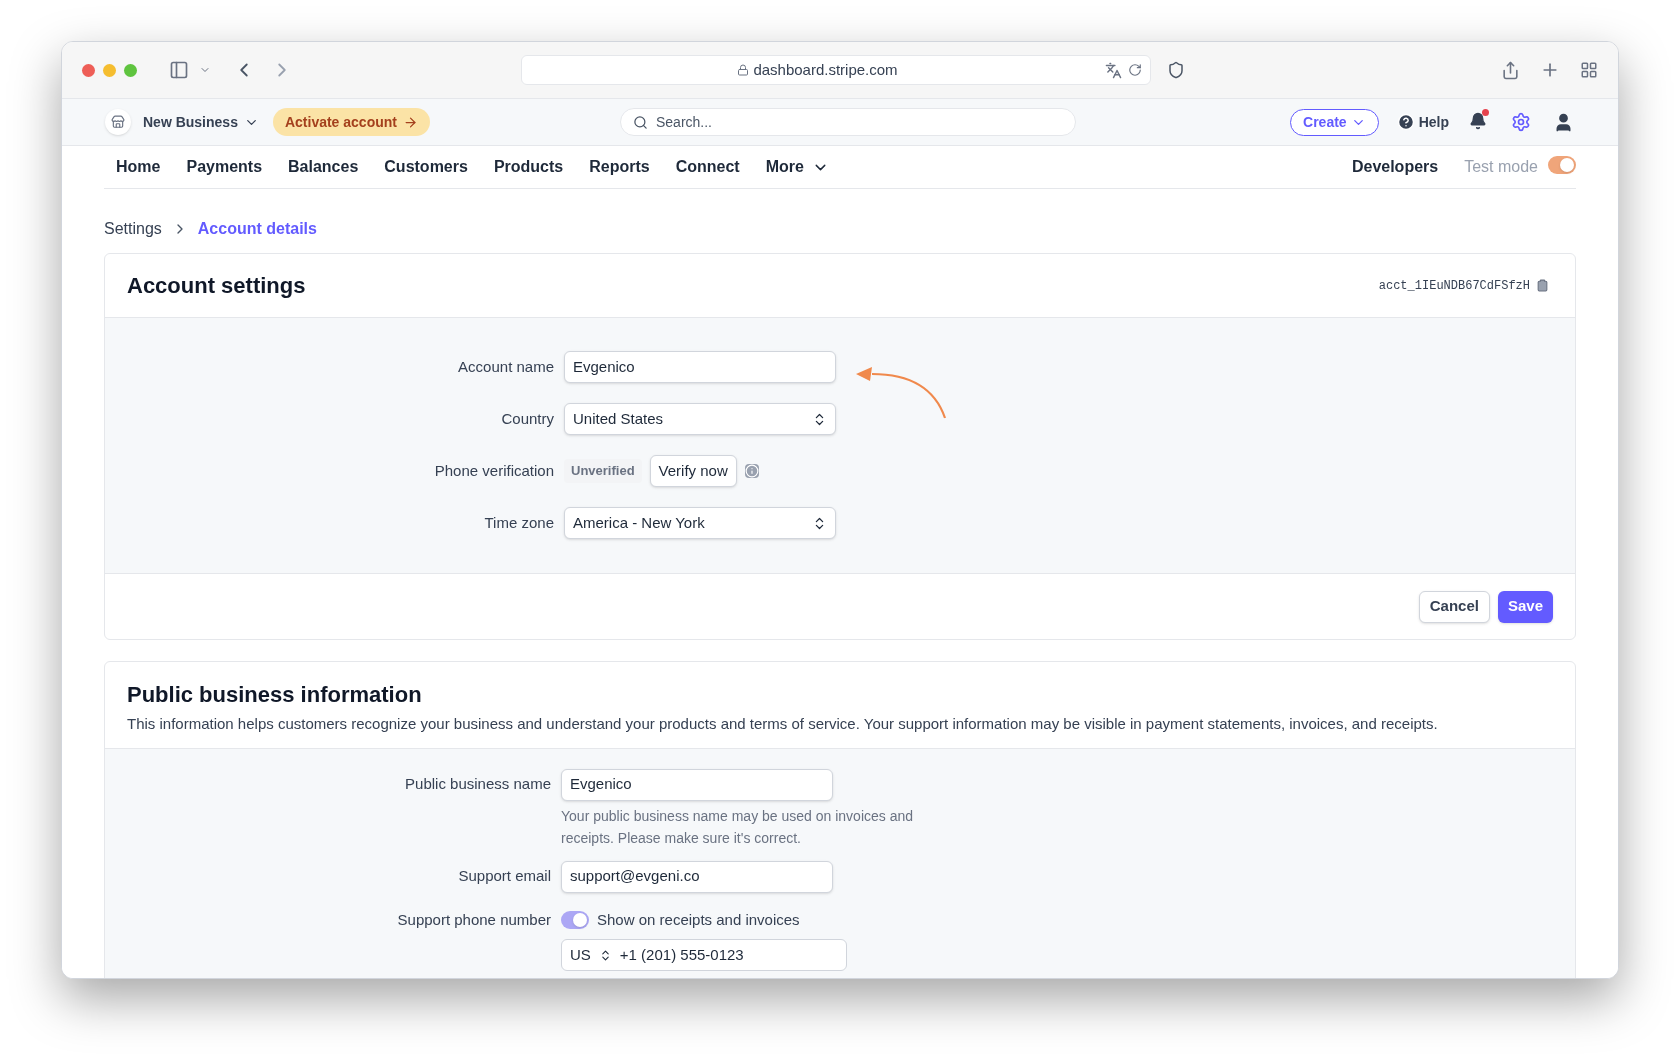  I want to click on field-label: Public business name, so click(478, 784).